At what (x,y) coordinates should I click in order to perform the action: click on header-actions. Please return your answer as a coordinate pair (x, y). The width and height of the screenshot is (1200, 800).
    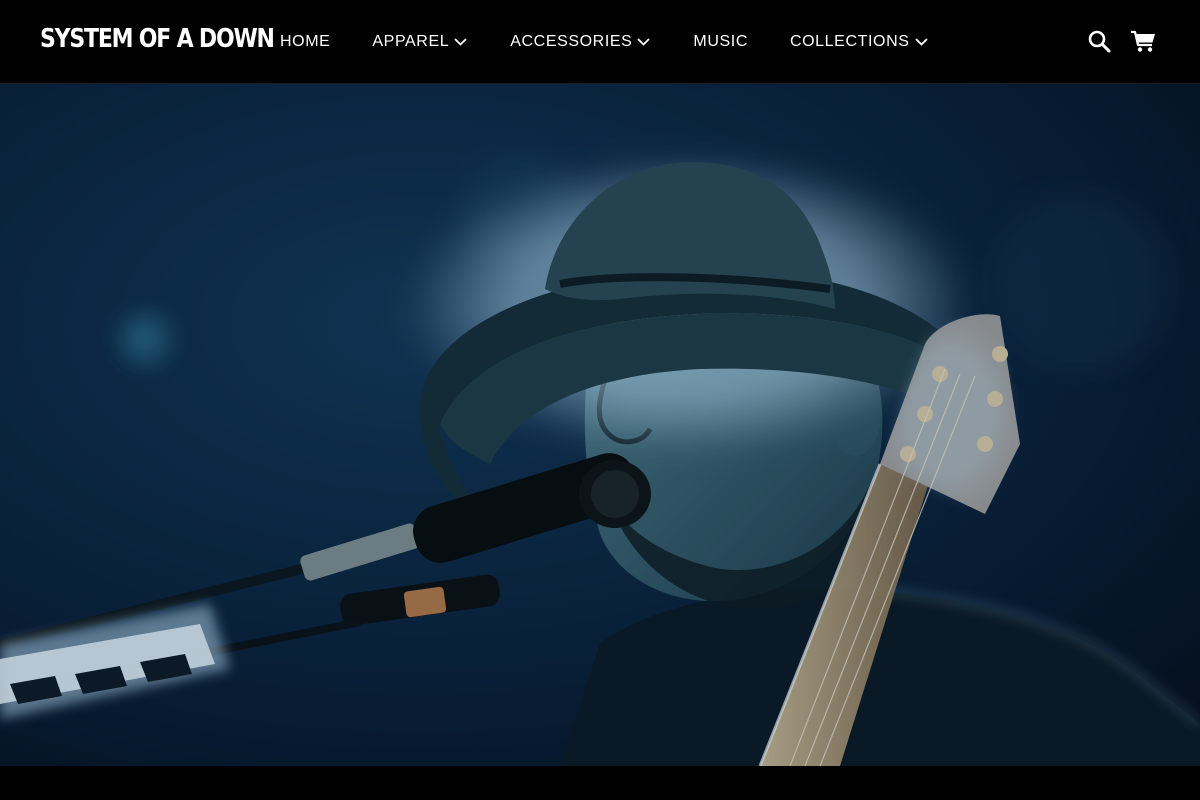
    Looking at the image, I should click on (1121, 41).